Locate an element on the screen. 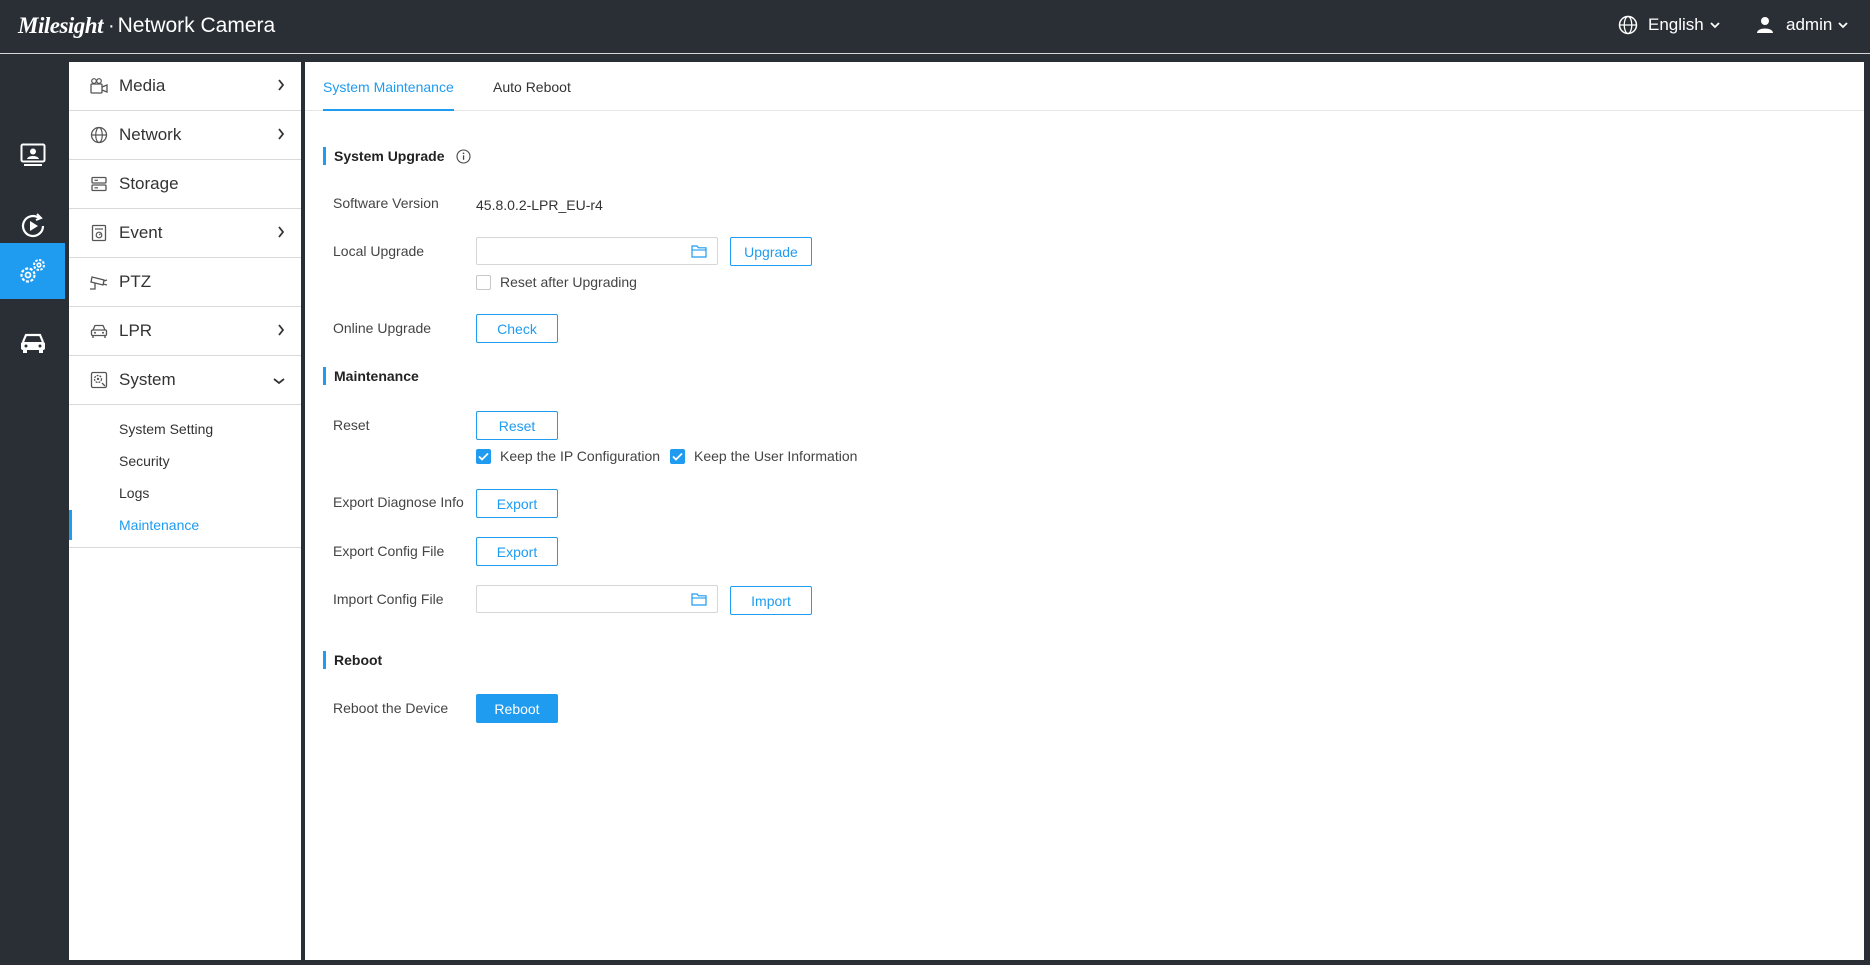  import-button: Import is located at coordinates (771, 600).